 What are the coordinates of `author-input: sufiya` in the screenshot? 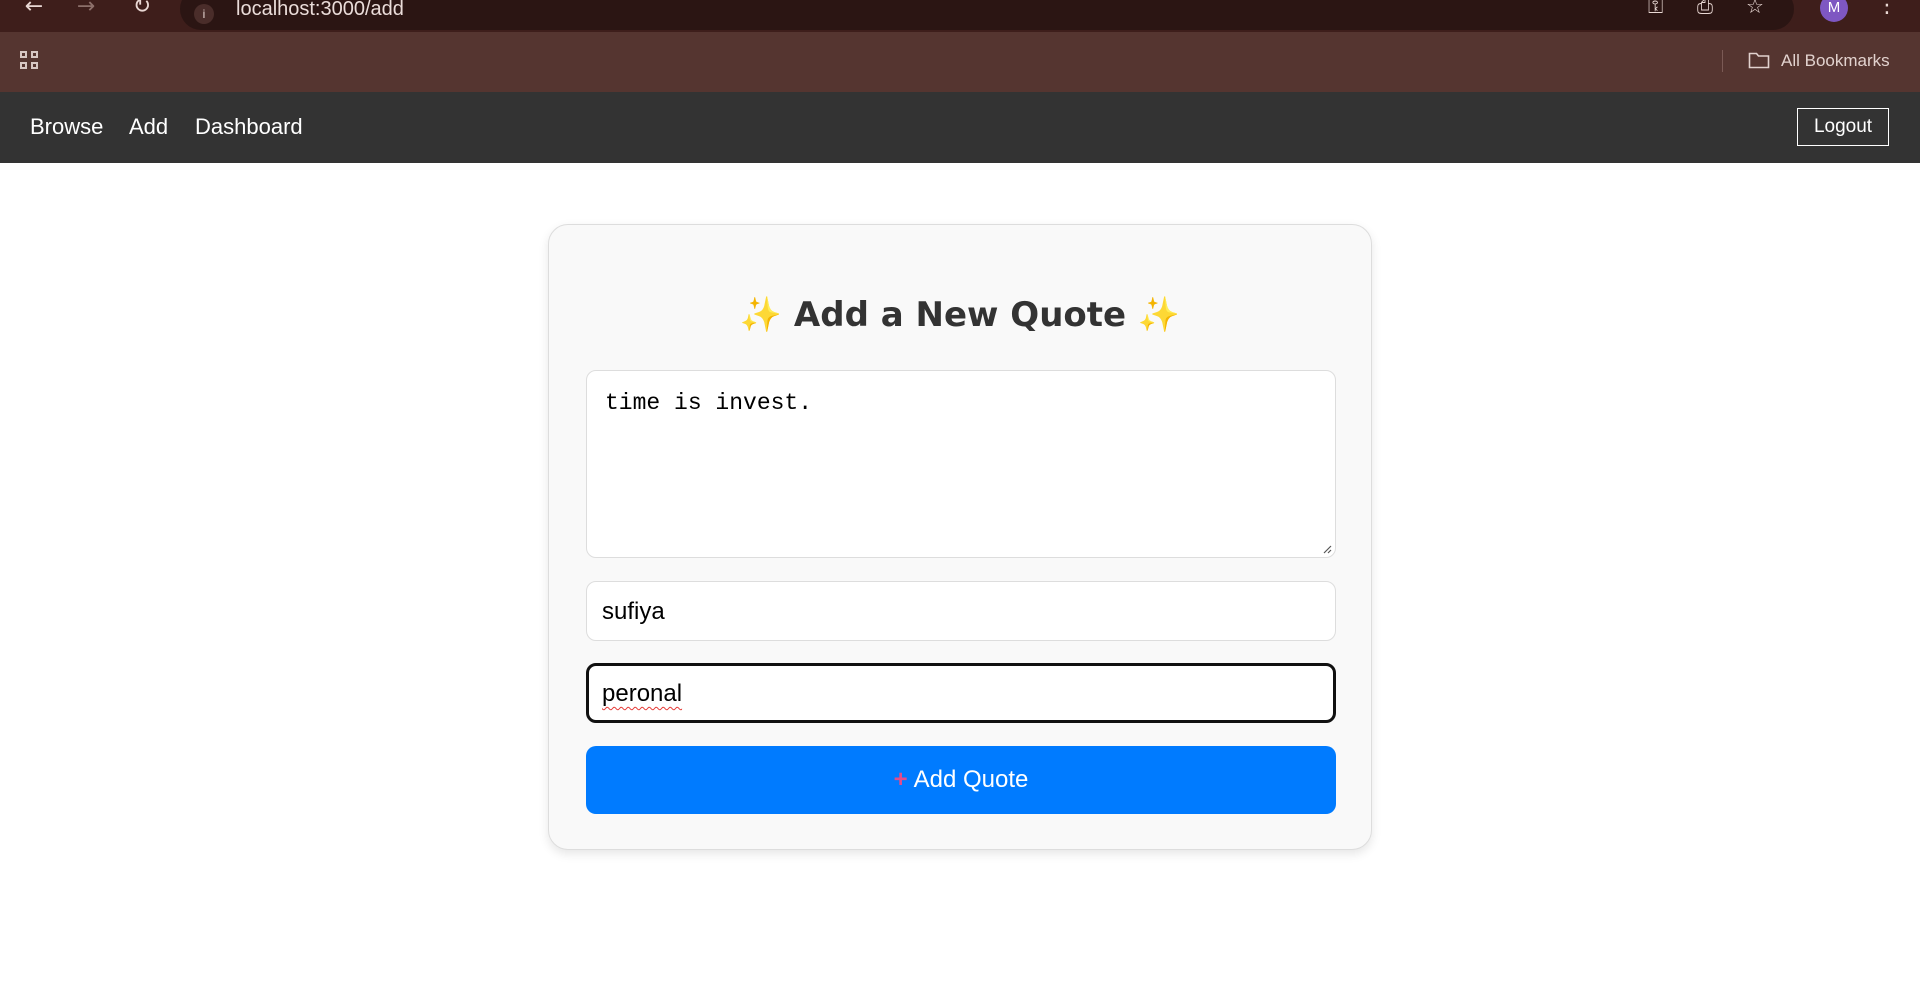 It's located at (961, 611).